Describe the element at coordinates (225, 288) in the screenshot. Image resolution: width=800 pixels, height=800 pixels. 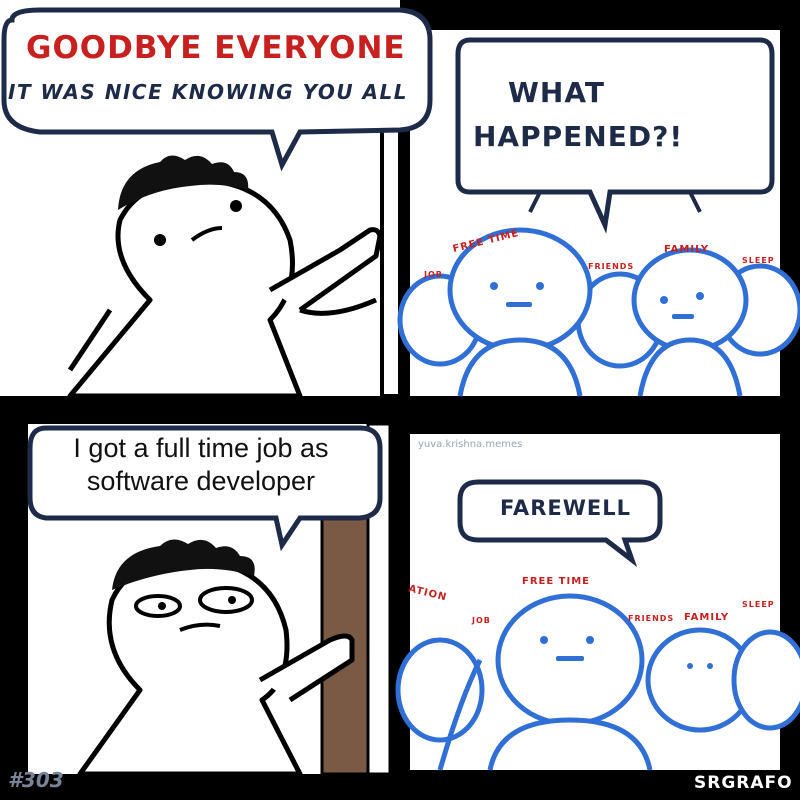
I see `character-waving` at that location.